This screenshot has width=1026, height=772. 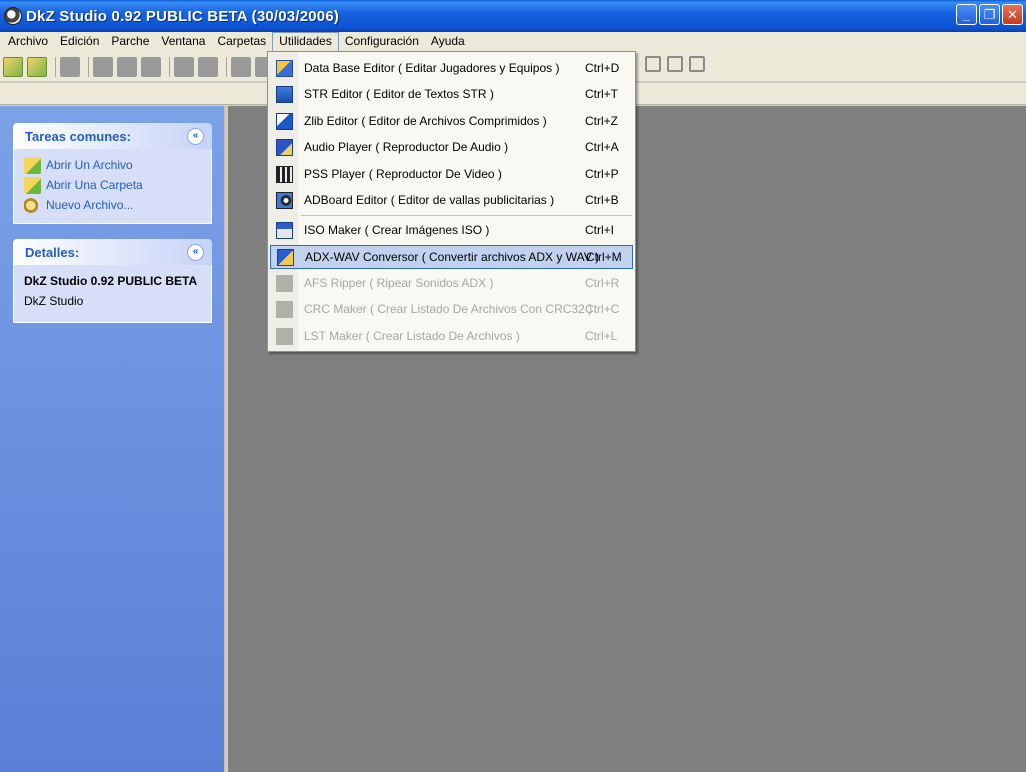 I want to click on menu-item-shortcut: Ctrl+Z, so click(x=601, y=121).